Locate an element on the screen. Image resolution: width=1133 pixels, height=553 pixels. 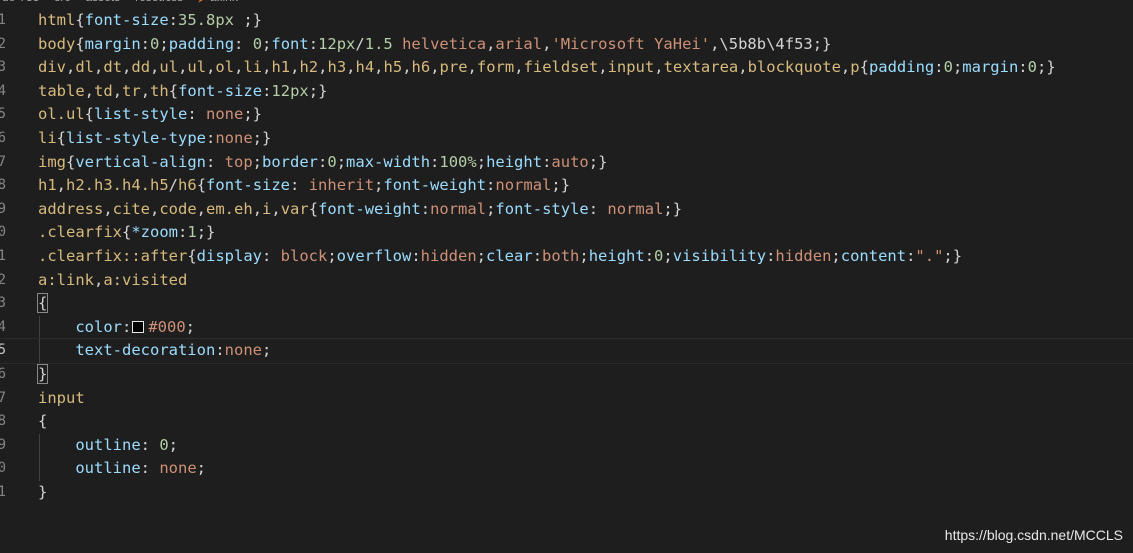
line-number: 9 is located at coordinates (3, 444).